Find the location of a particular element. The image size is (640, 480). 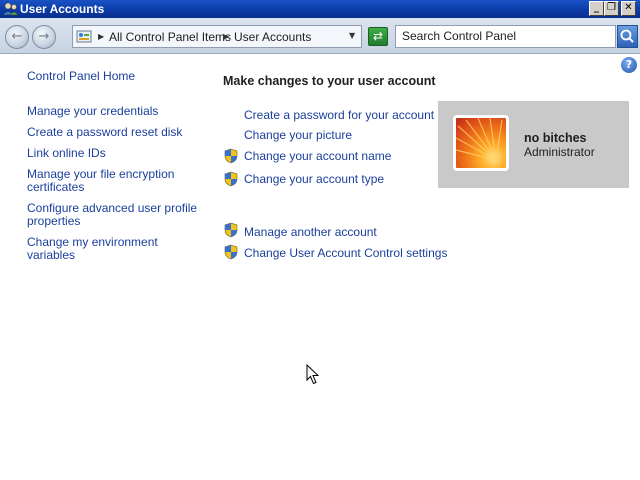

forward-button: → is located at coordinates (44, 37).